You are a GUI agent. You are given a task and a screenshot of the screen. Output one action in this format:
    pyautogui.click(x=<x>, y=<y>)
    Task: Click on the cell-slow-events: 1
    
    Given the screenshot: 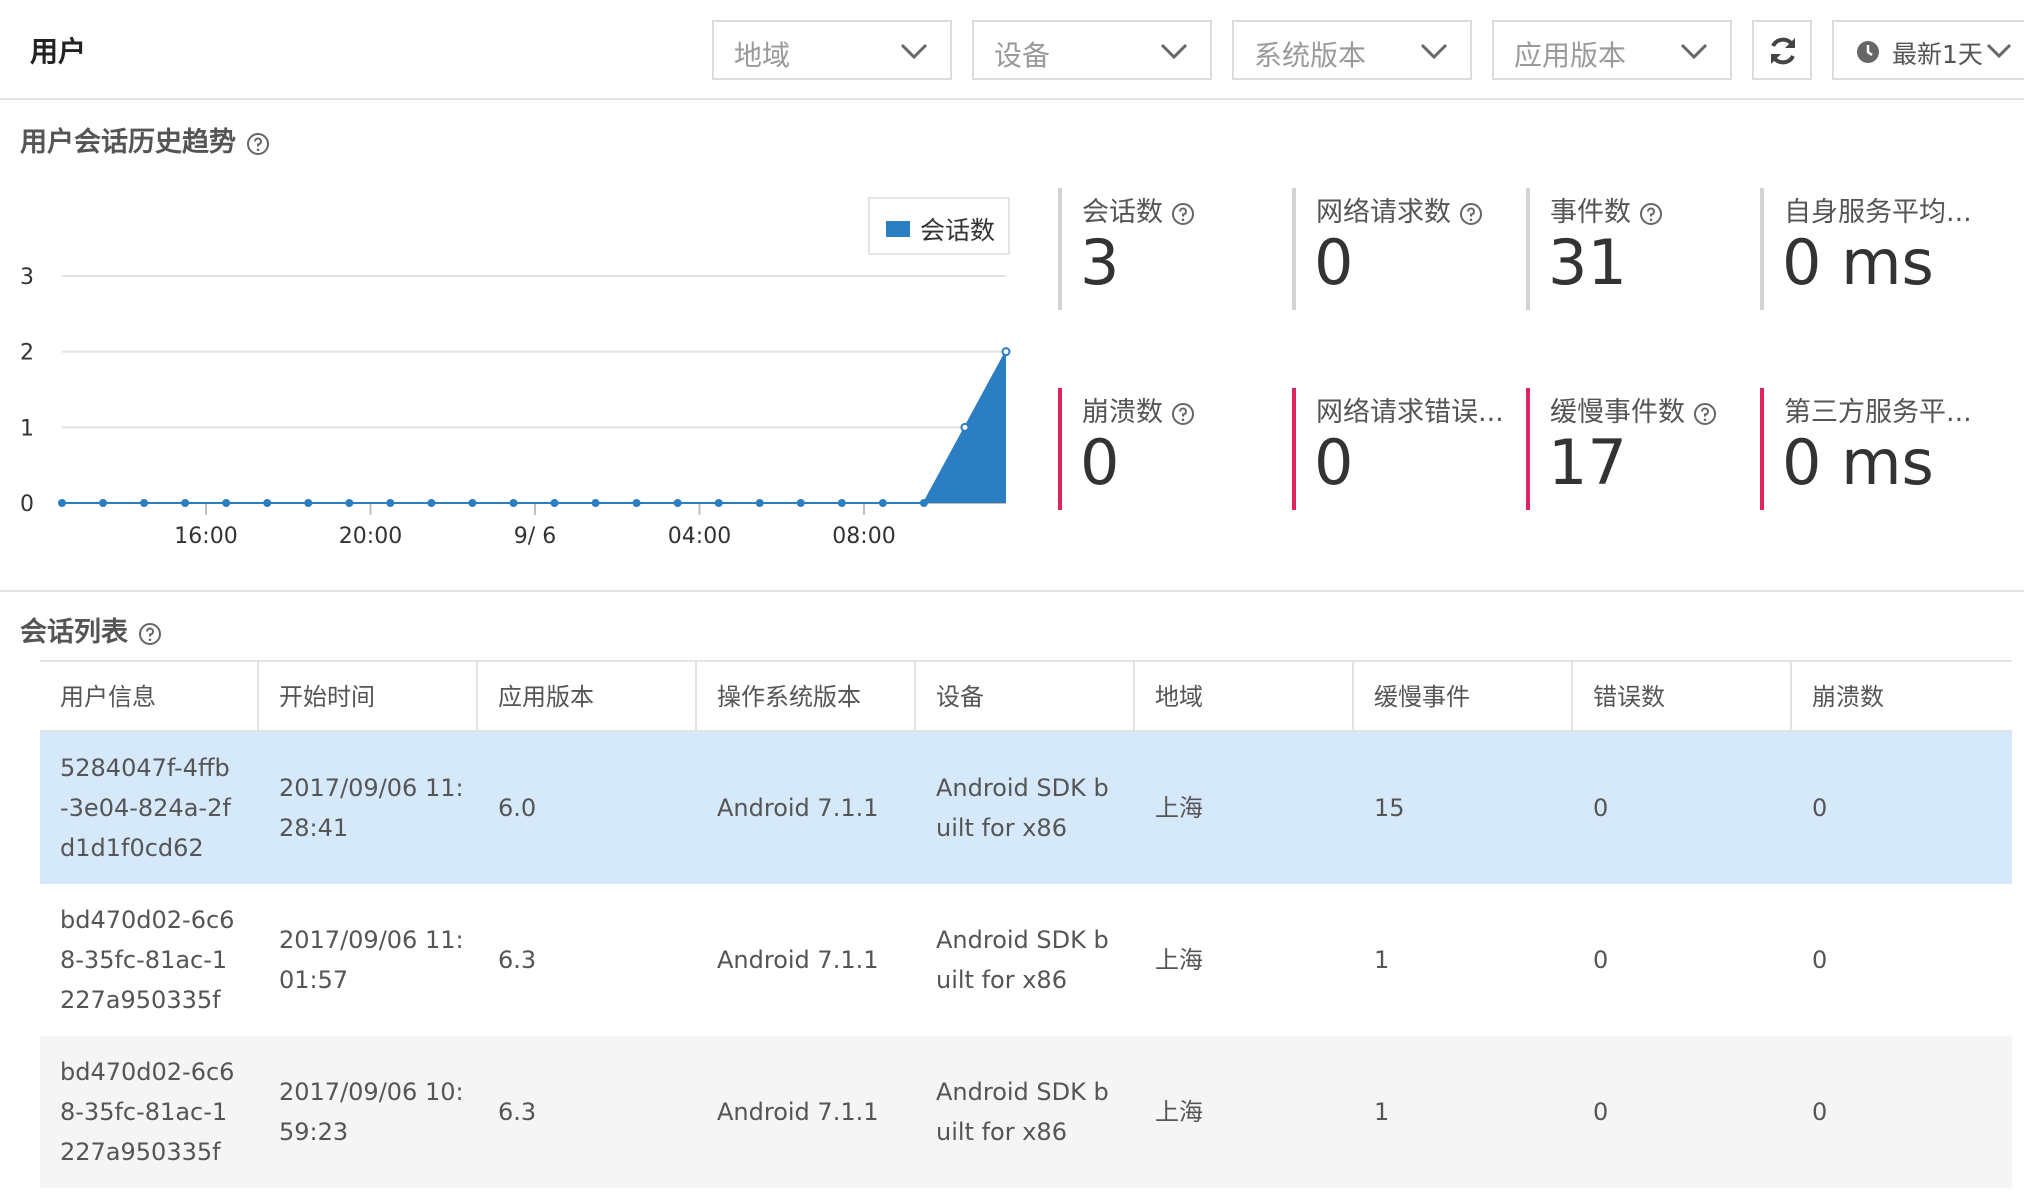 What is the action you would take?
    pyautogui.click(x=1382, y=960)
    